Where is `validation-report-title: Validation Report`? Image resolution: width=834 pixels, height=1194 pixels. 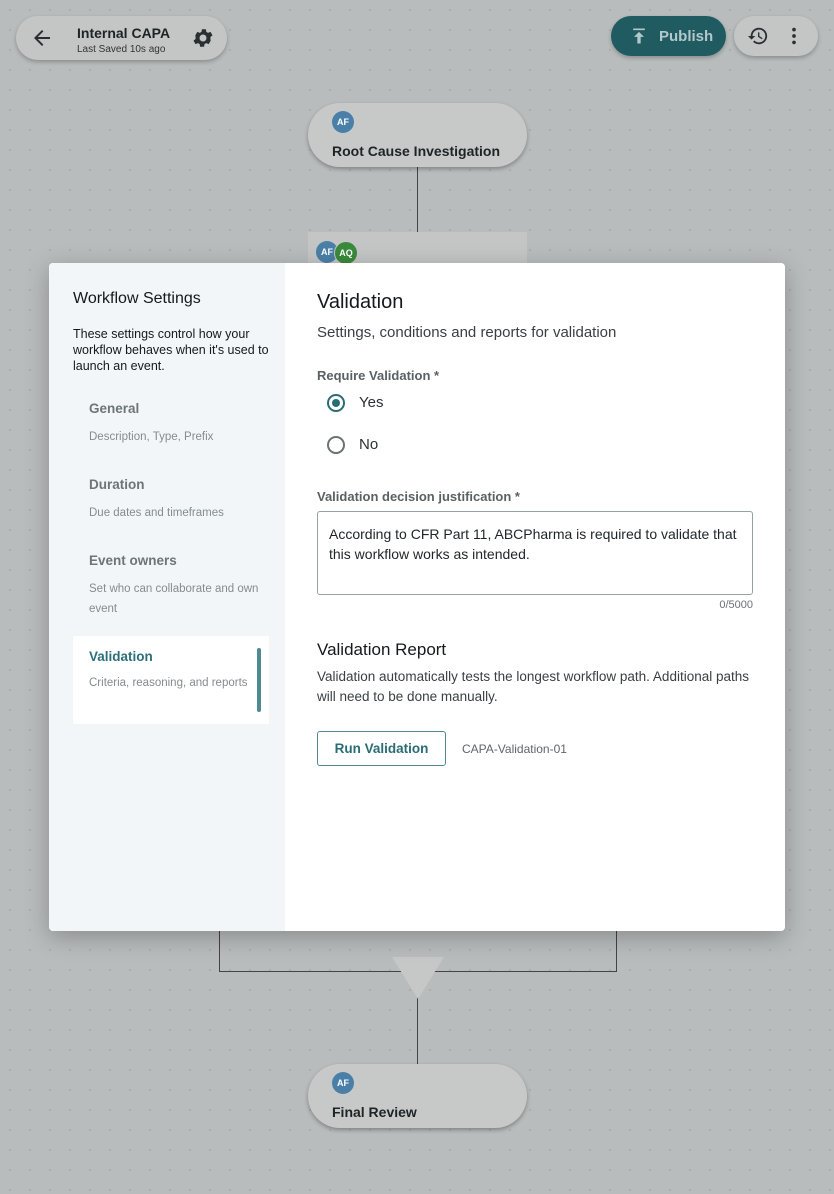 validation-report-title: Validation Report is located at coordinates (382, 649).